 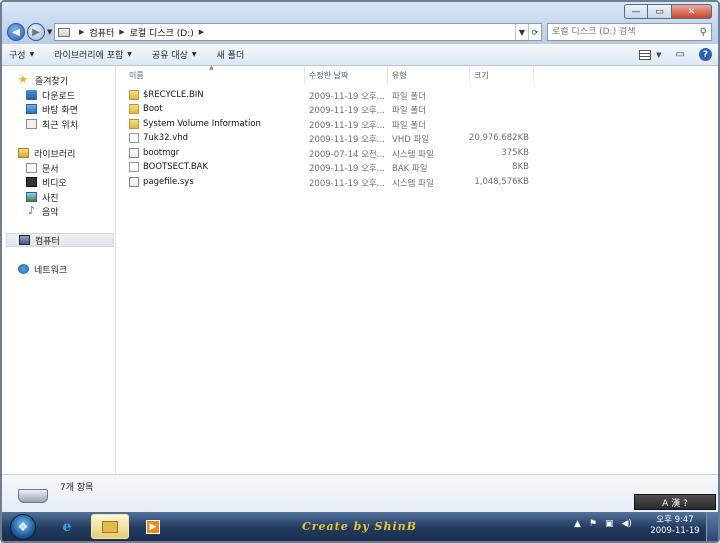 I want to click on nav-item-videos: 비디오, so click(x=70, y=182).